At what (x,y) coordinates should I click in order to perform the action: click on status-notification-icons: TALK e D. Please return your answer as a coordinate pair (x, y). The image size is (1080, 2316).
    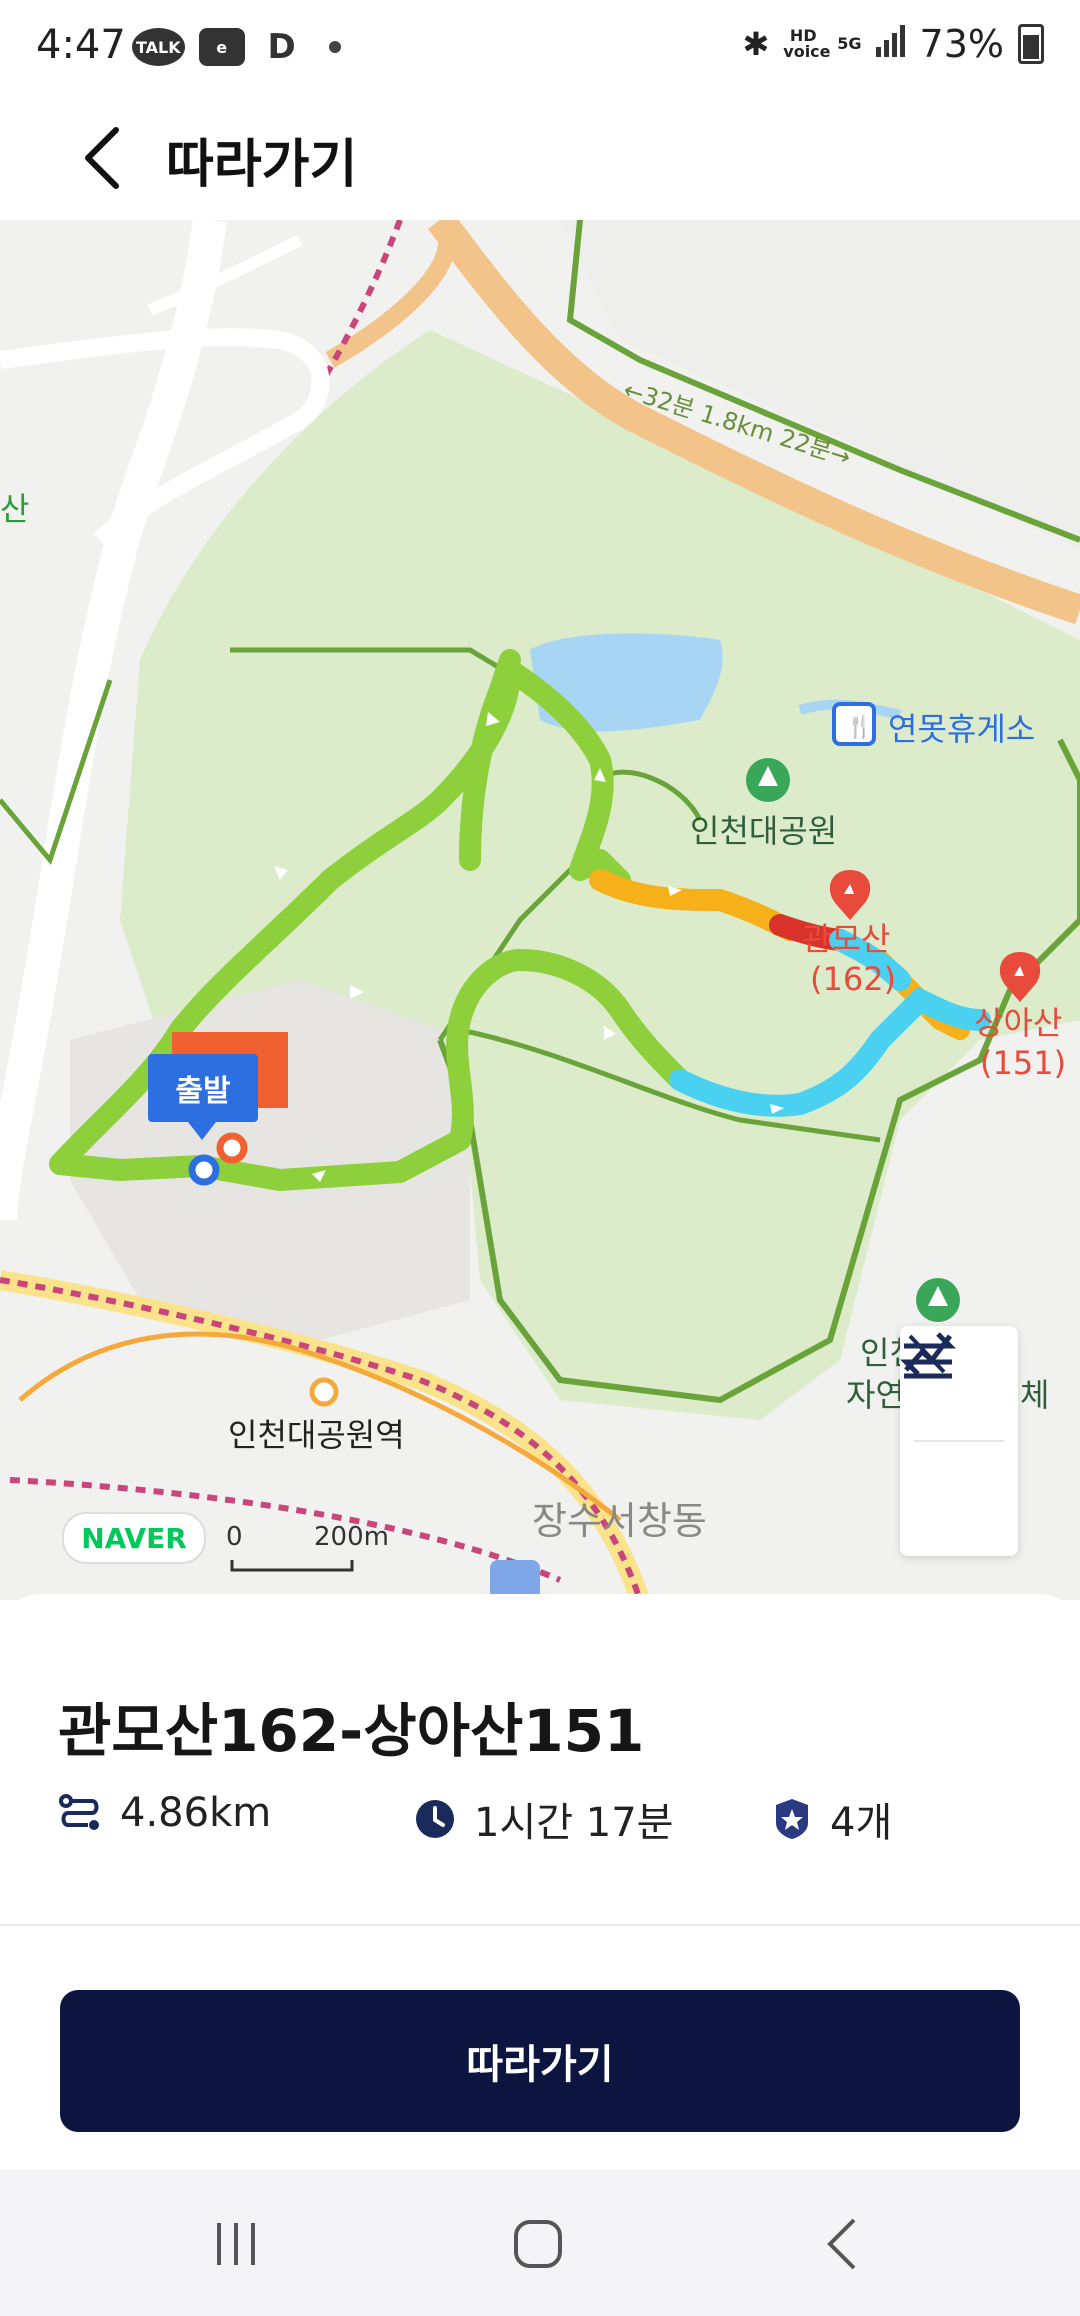
    Looking at the image, I should click on (236, 47).